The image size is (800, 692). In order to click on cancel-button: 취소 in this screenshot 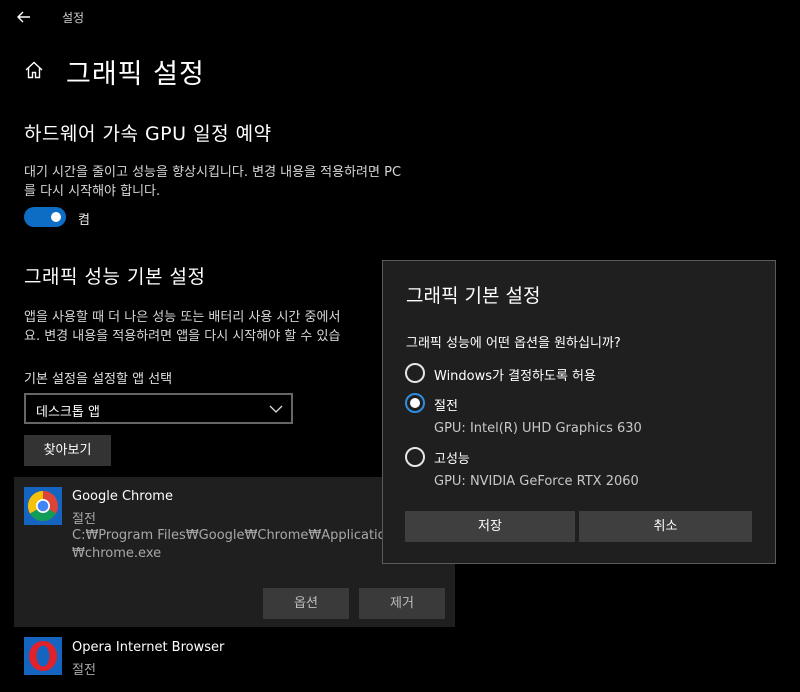, I will do `click(665, 526)`.